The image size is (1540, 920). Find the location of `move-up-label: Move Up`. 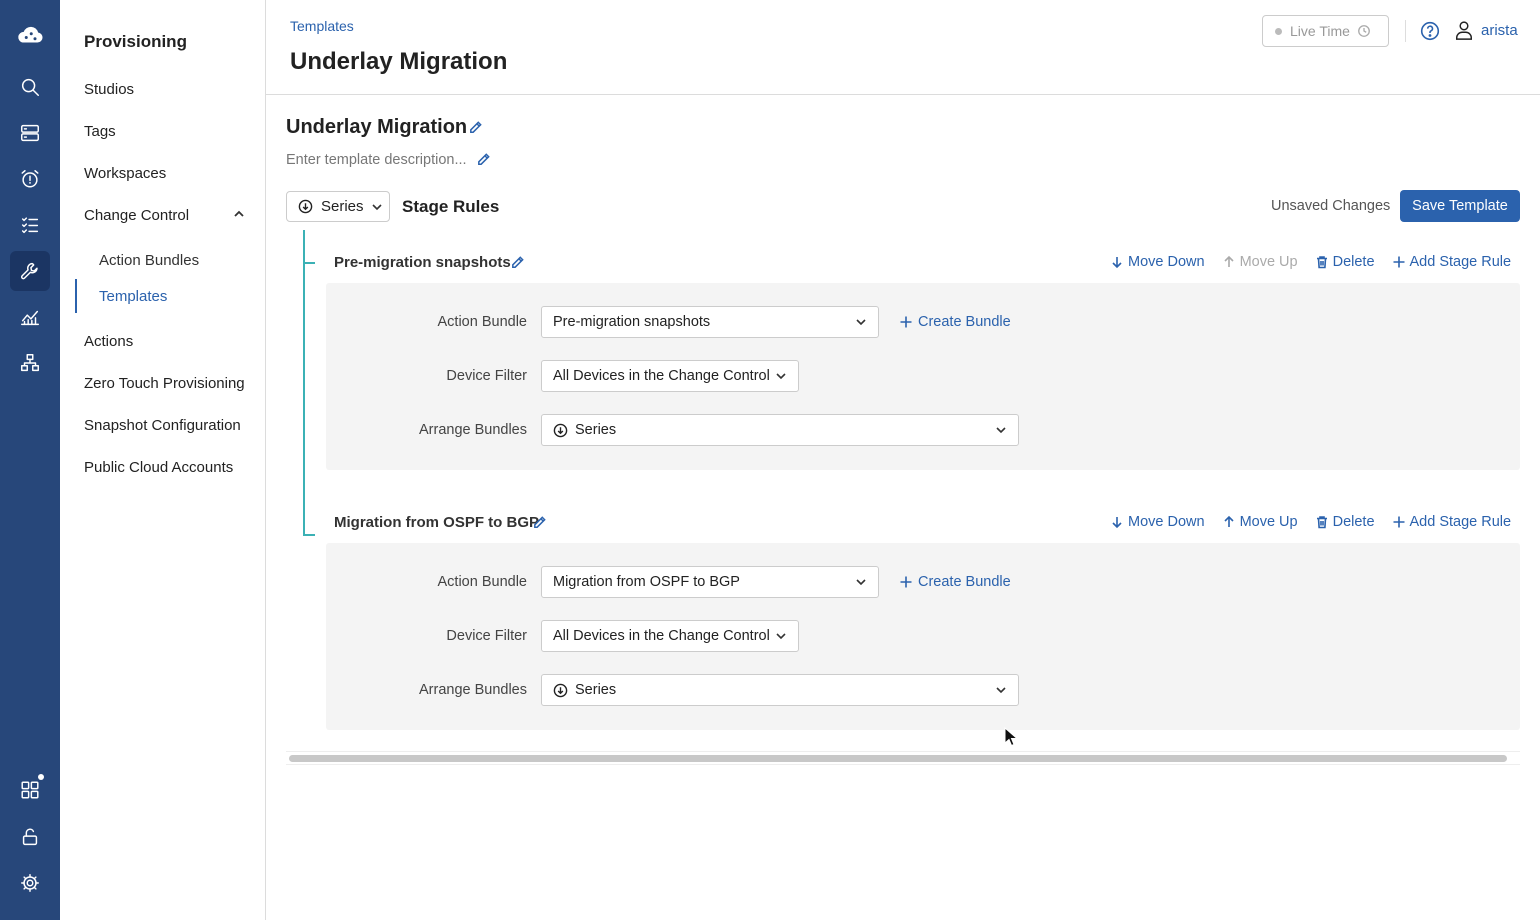

move-up-label: Move Up is located at coordinates (1268, 262).